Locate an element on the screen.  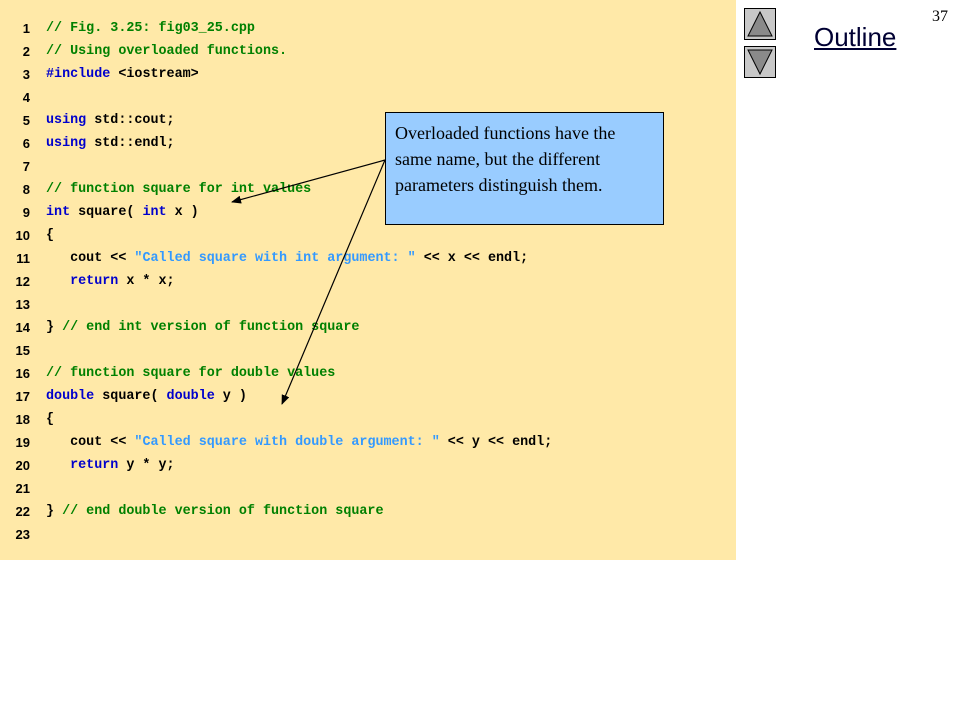
line-number: 6 is located at coordinates (26, 143).